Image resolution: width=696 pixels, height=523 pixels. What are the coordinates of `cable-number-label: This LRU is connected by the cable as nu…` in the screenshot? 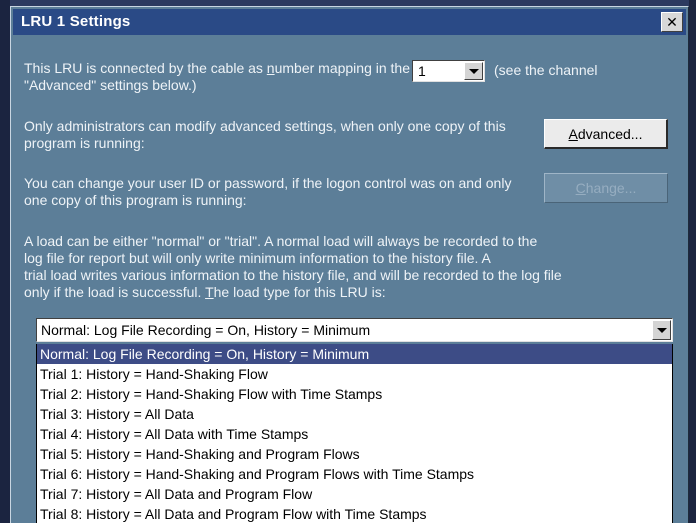 It's located at (224, 77).